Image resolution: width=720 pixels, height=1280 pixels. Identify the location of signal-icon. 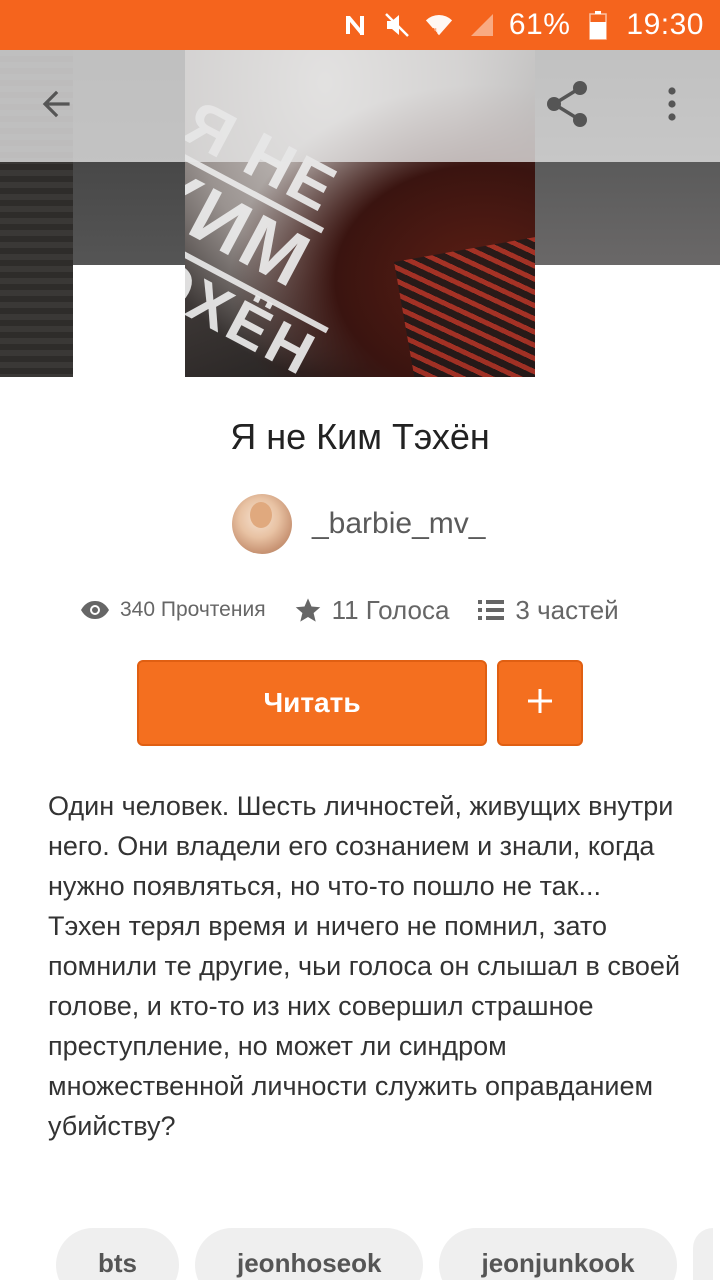
(481, 25).